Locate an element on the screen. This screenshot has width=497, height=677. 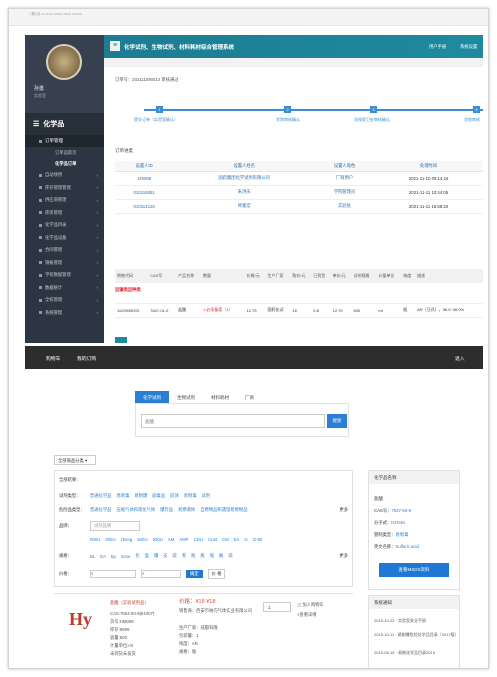
filter-option-spec: 盒 is located at coordinates (147, 556).